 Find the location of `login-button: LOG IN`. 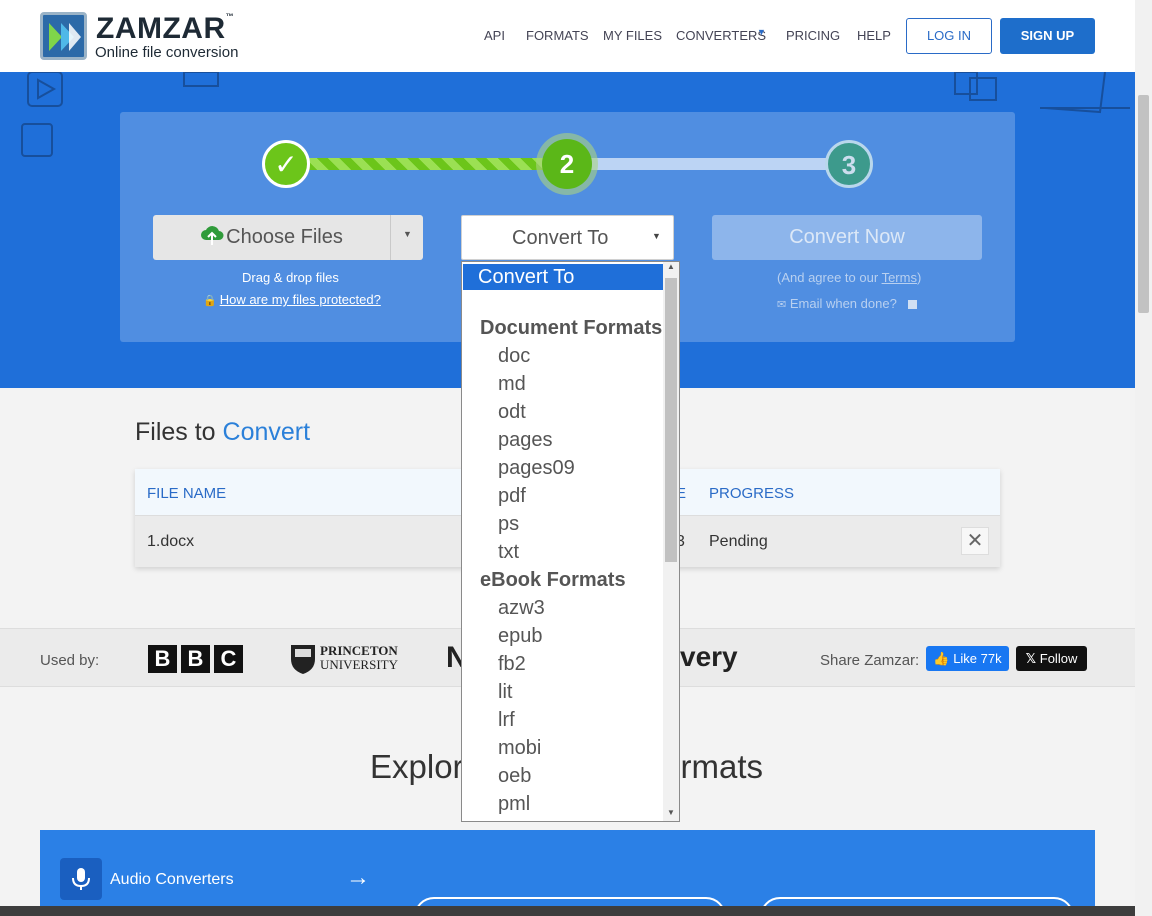

login-button: LOG IN is located at coordinates (949, 36).